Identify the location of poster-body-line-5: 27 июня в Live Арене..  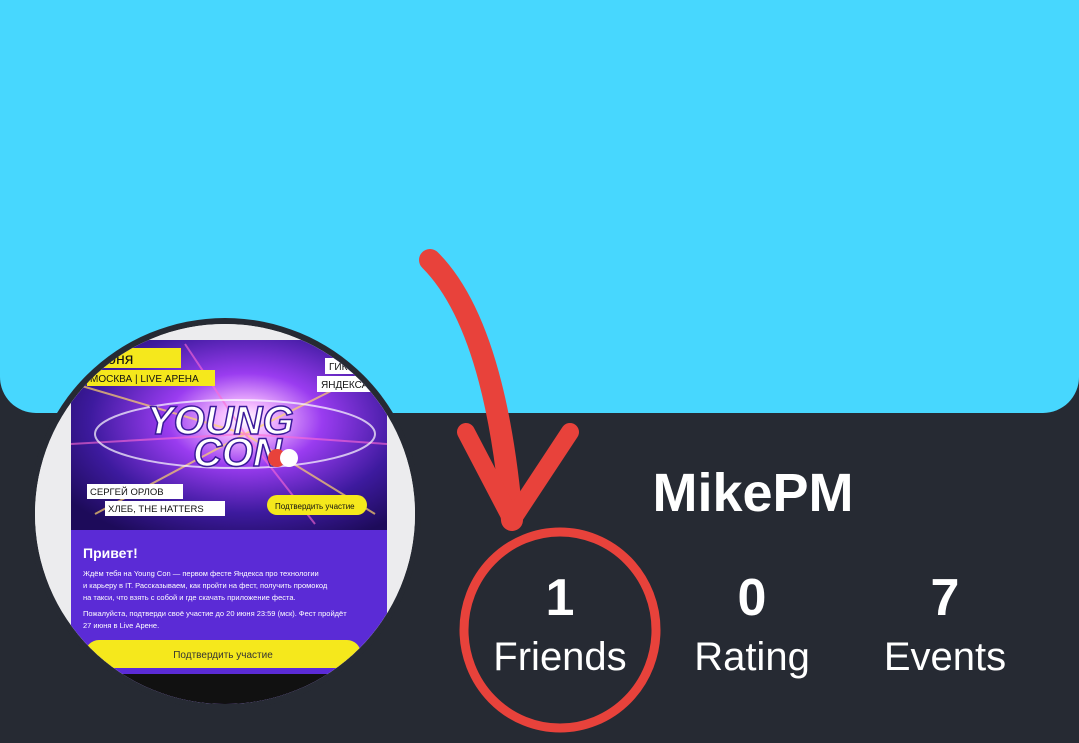
(121, 625).